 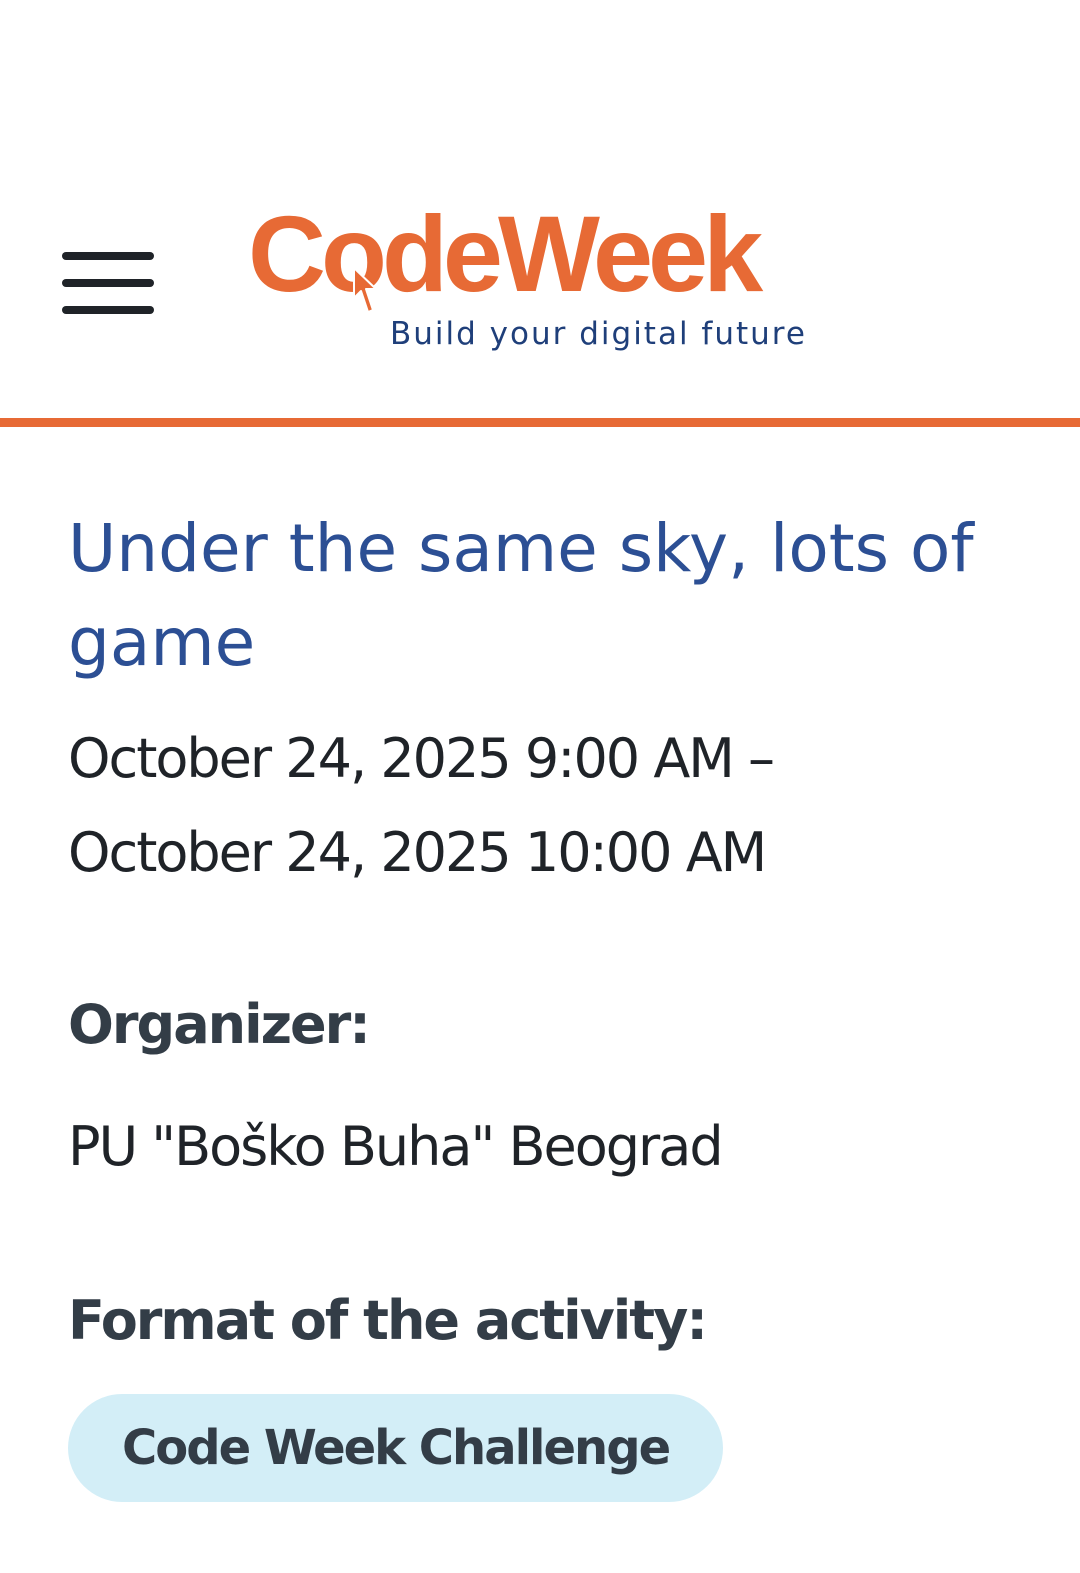 What do you see at coordinates (219, 1024) in the screenshot?
I see `organizer-label: Organizer:` at bounding box center [219, 1024].